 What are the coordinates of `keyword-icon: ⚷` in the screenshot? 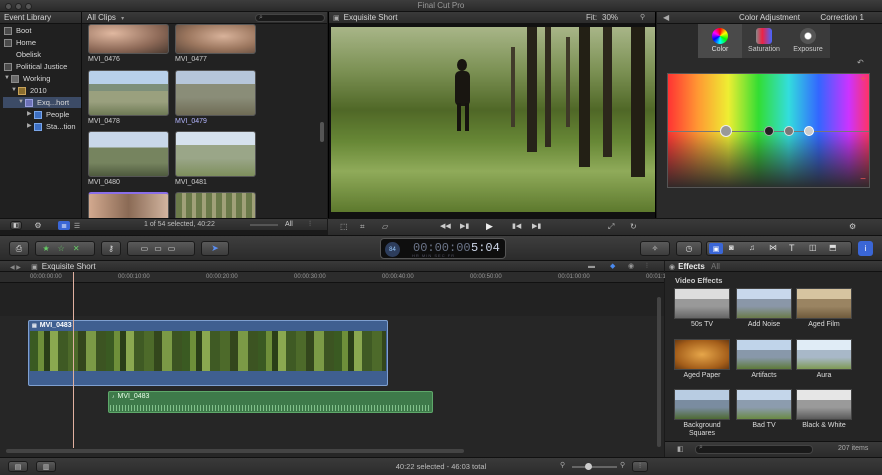 It's located at (111, 248).